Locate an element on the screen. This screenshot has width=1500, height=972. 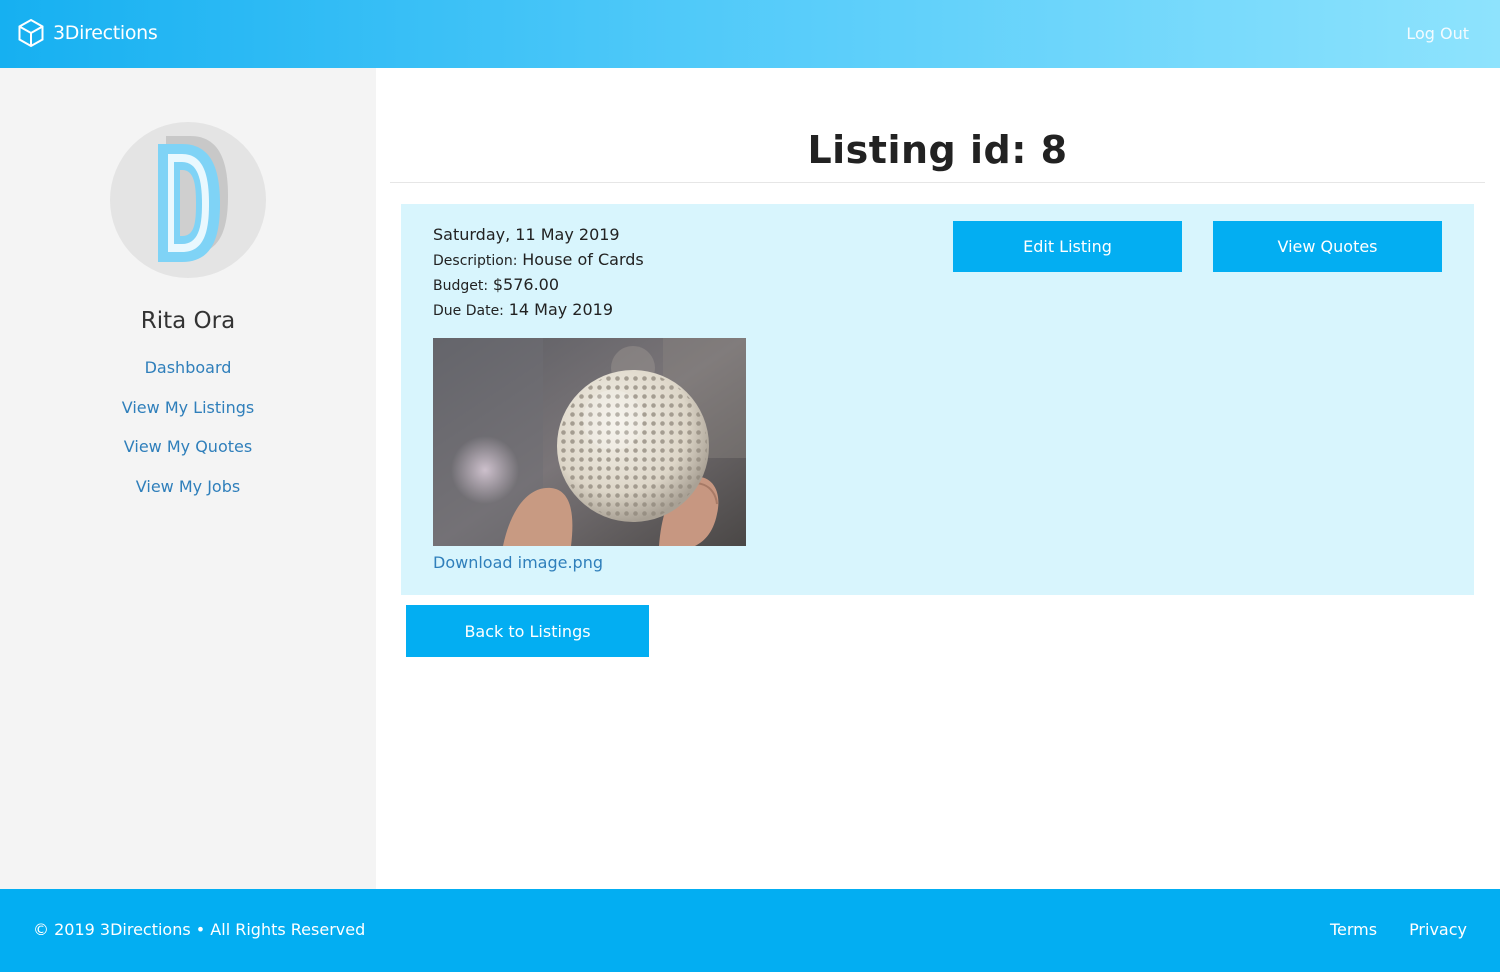
download-image-link: Download image.png is located at coordinates (518, 562).